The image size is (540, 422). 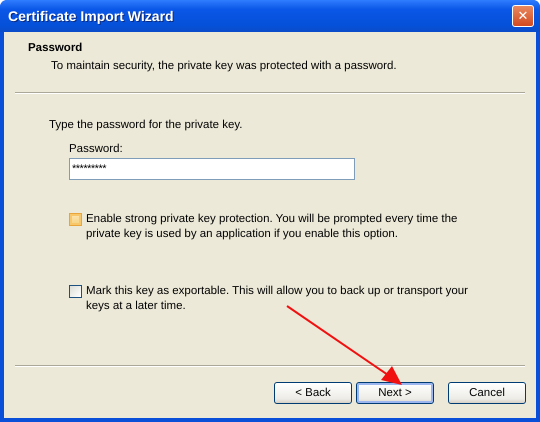 What do you see at coordinates (56, 48) in the screenshot?
I see `page-title: Password` at bounding box center [56, 48].